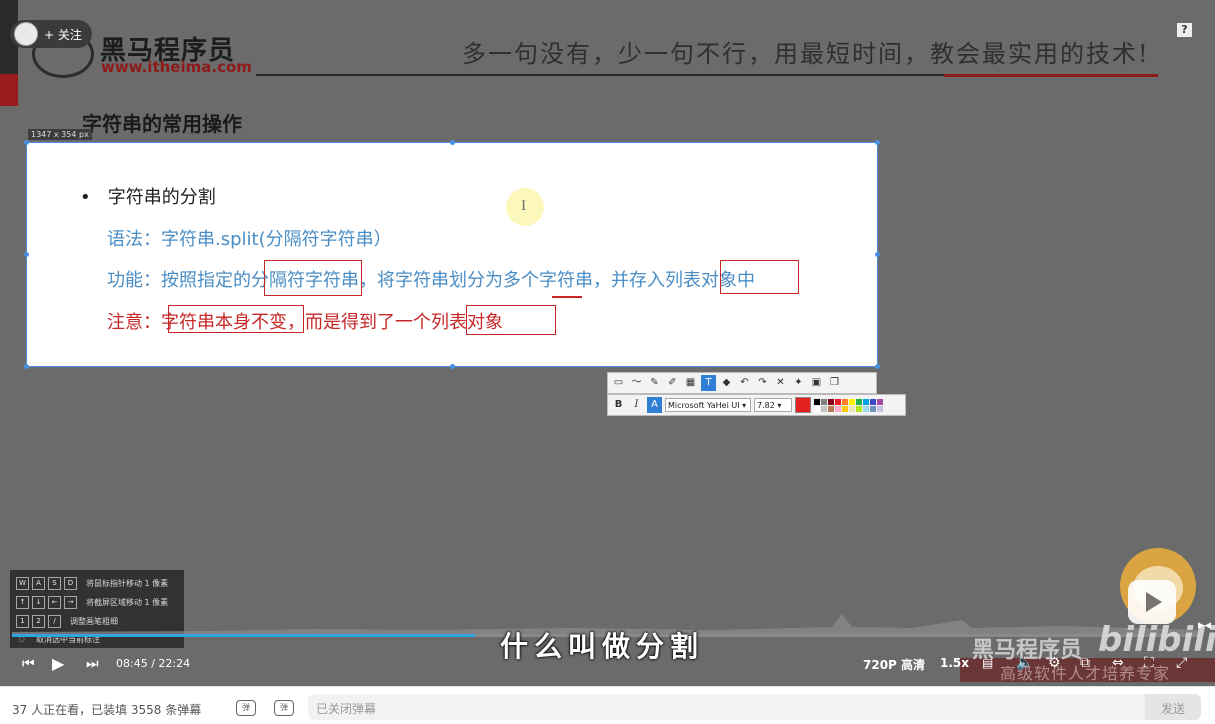  I want to click on brand-url: www.itheima.com, so click(176, 67).